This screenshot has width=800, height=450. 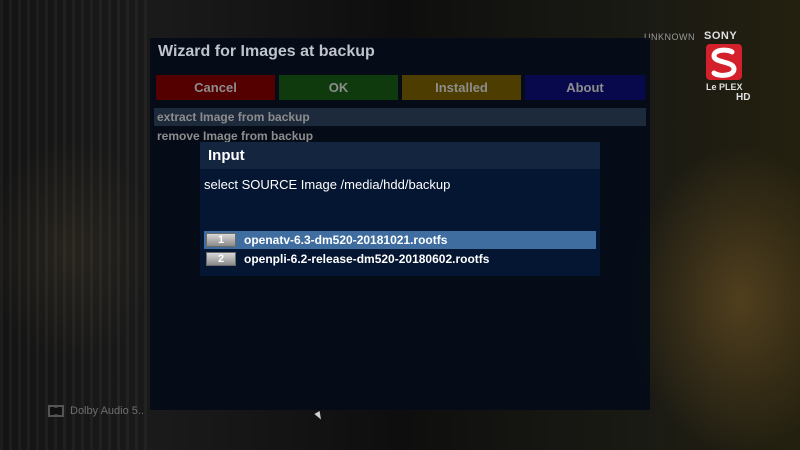 What do you see at coordinates (266, 51) in the screenshot?
I see `wizard-title: Wizard for Images at backup` at bounding box center [266, 51].